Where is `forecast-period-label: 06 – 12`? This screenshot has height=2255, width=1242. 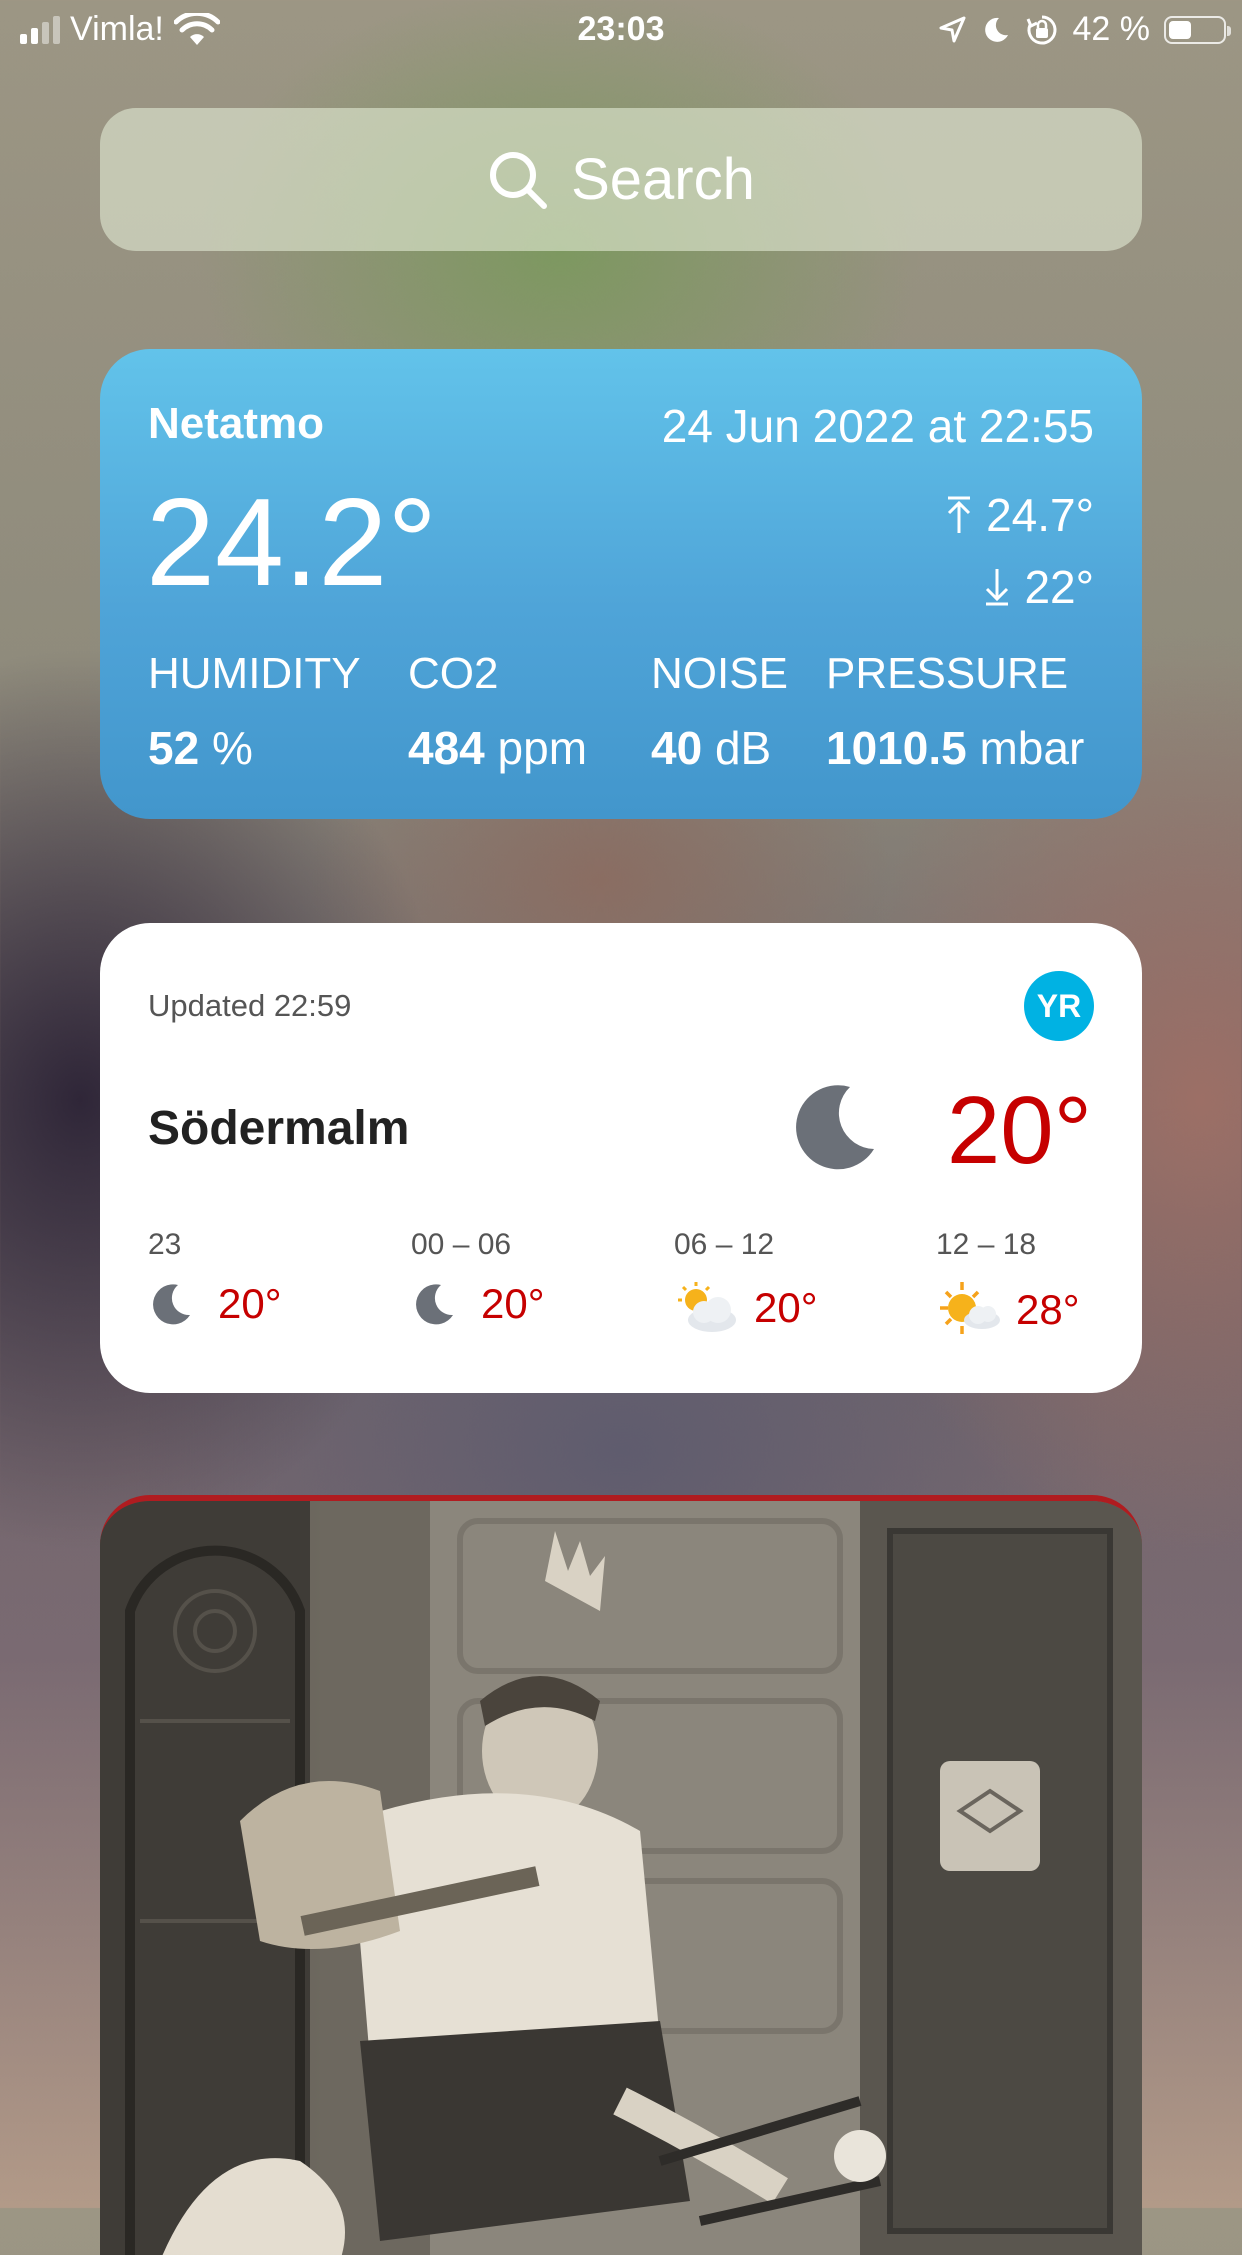 forecast-period-label: 06 – 12 is located at coordinates (724, 1244).